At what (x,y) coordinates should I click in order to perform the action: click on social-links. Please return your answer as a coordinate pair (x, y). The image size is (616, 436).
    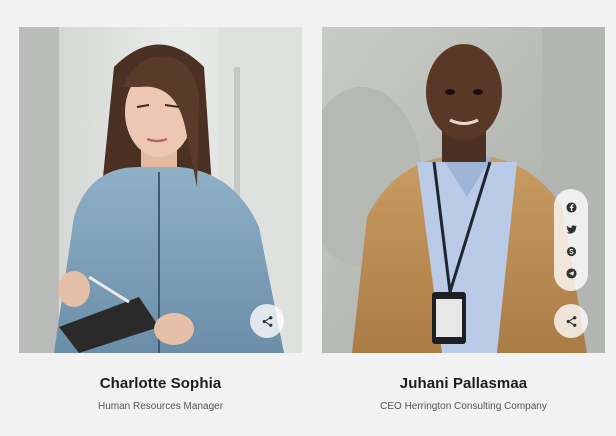
    Looking at the image, I should click on (571, 240).